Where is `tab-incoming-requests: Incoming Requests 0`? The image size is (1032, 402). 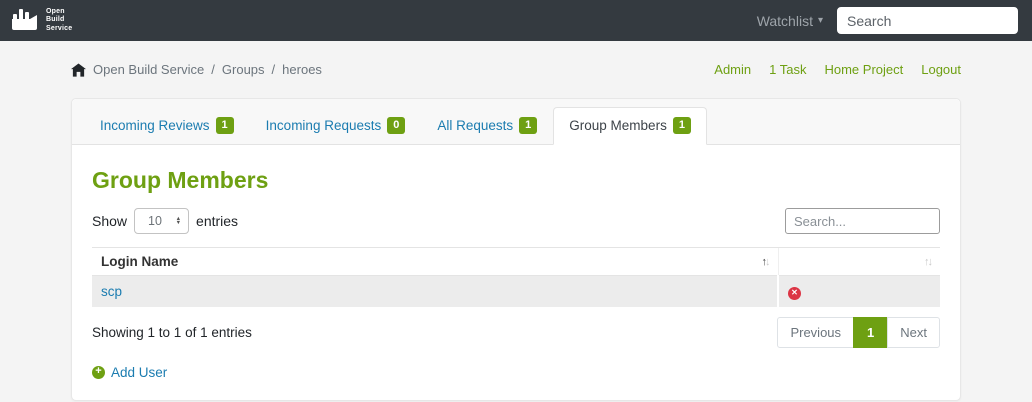
tab-incoming-requests: Incoming Requests 0 is located at coordinates (336, 126).